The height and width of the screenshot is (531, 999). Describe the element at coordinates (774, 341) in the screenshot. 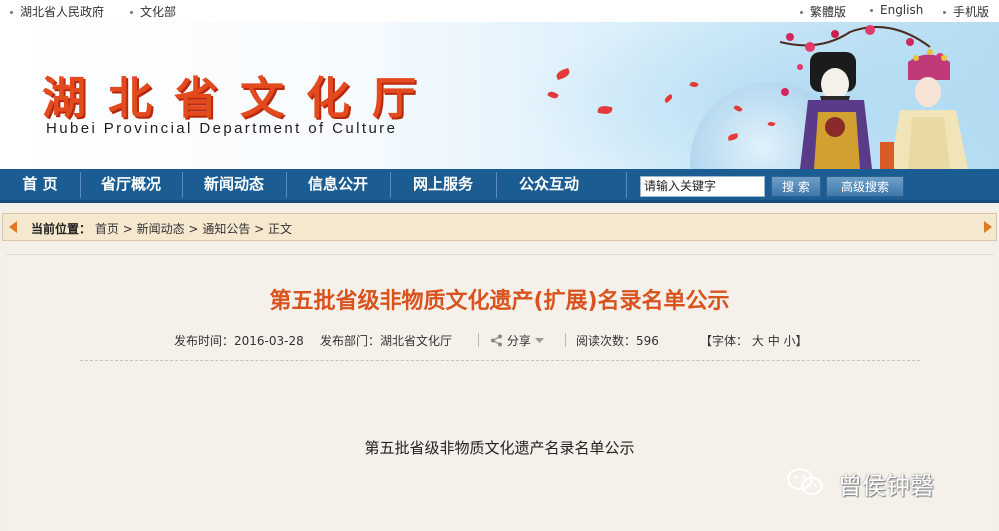

I see `font-size-medium: 中` at that location.